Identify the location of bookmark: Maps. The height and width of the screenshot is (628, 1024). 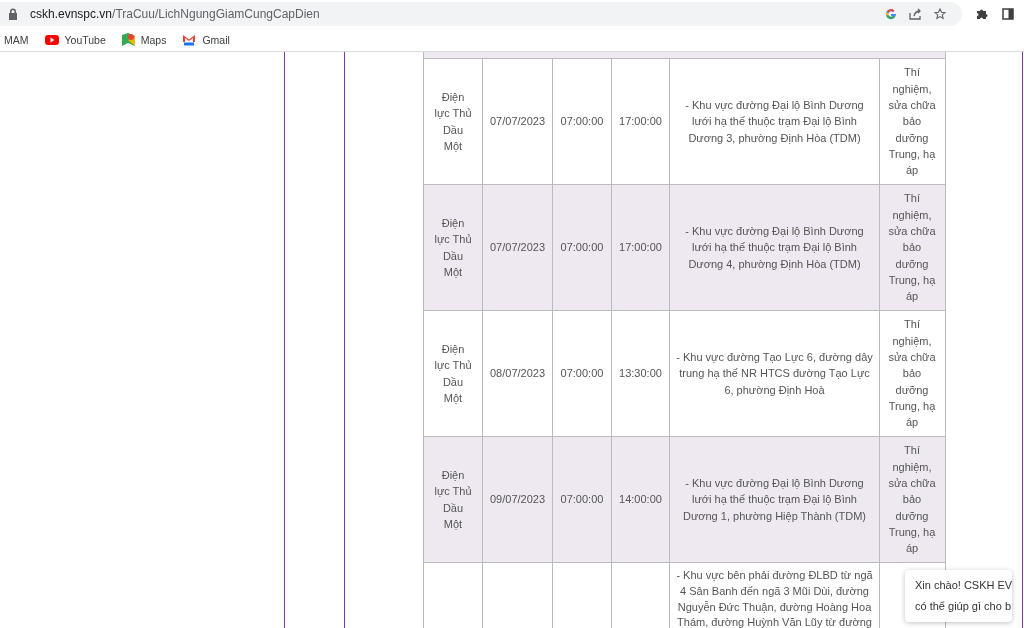
(144, 39).